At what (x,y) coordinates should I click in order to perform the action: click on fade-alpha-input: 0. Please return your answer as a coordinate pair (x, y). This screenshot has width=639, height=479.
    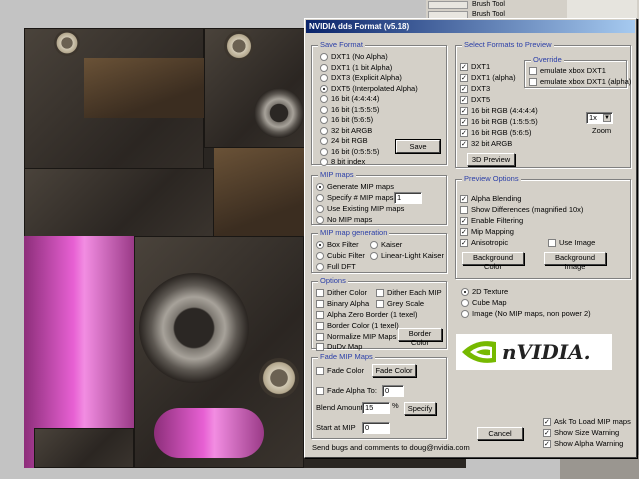
    Looking at the image, I should click on (393, 391).